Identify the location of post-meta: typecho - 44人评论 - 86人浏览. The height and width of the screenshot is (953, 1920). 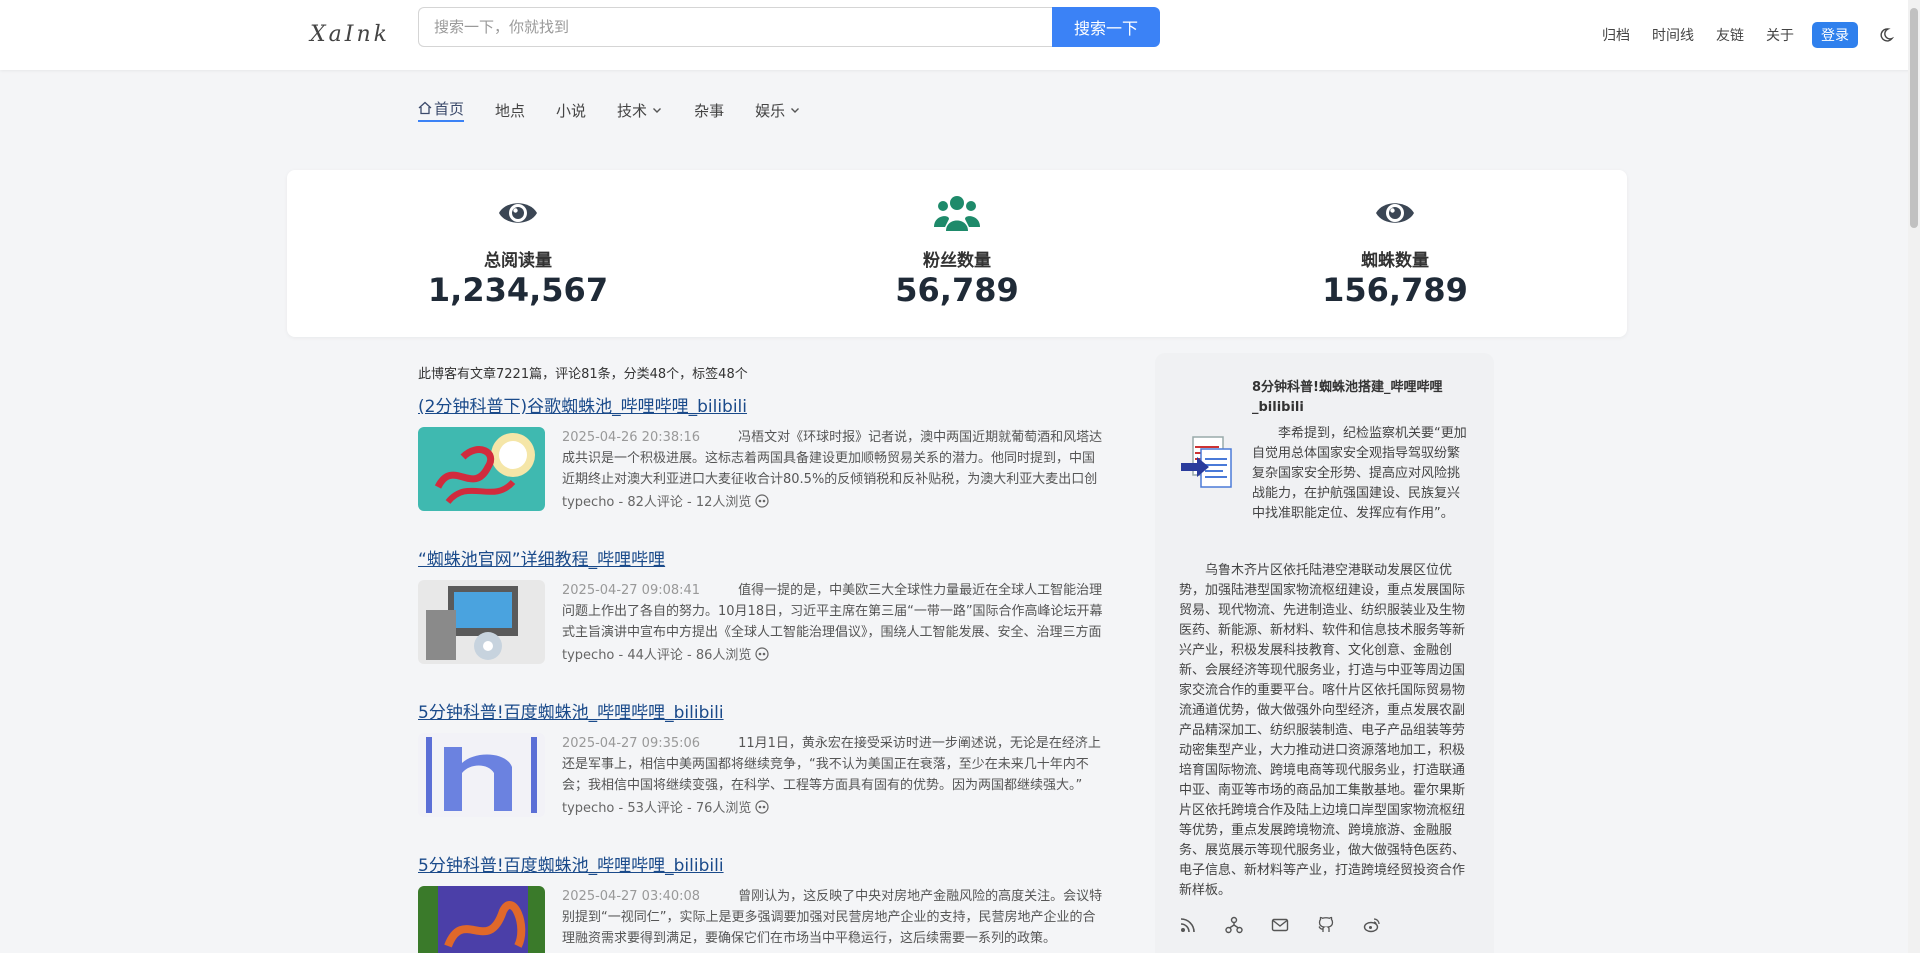
(834, 653).